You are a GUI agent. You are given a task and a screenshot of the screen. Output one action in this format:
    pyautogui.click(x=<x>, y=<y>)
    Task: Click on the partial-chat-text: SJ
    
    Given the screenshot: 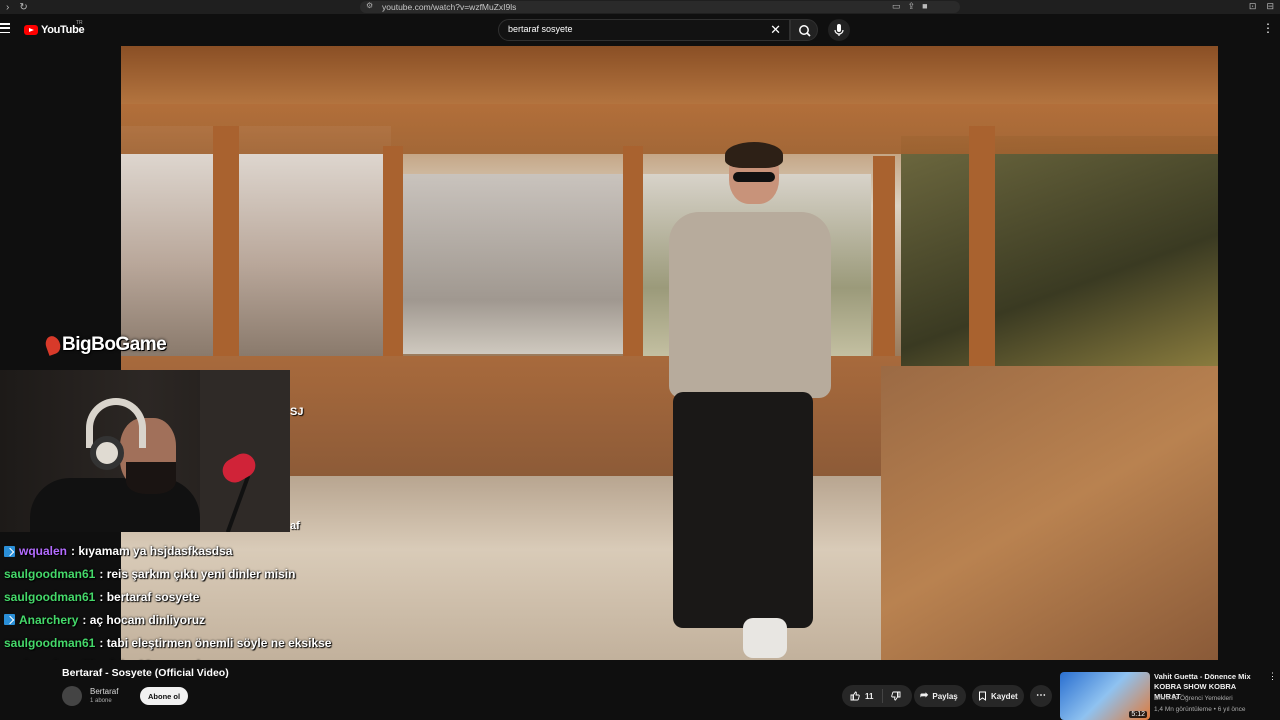 What is the action you would take?
    pyautogui.click(x=297, y=412)
    